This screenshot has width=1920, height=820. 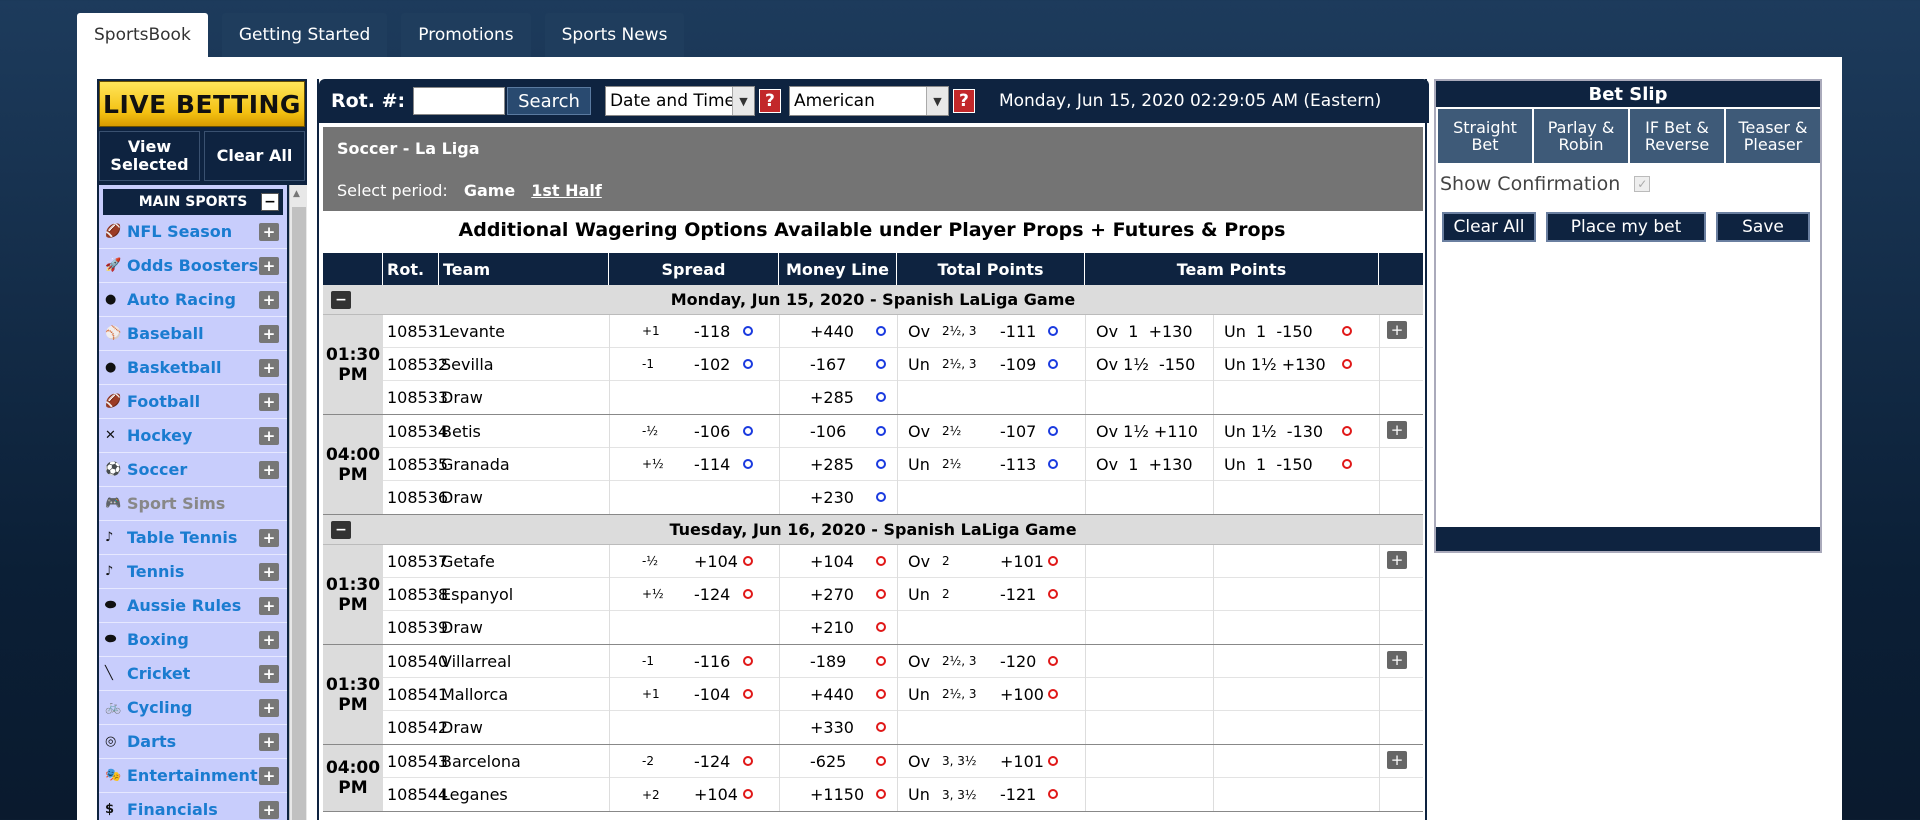 What do you see at coordinates (193, 708) in the screenshot?
I see `sidebar-item-cycling: 🚲 Cycling +` at bounding box center [193, 708].